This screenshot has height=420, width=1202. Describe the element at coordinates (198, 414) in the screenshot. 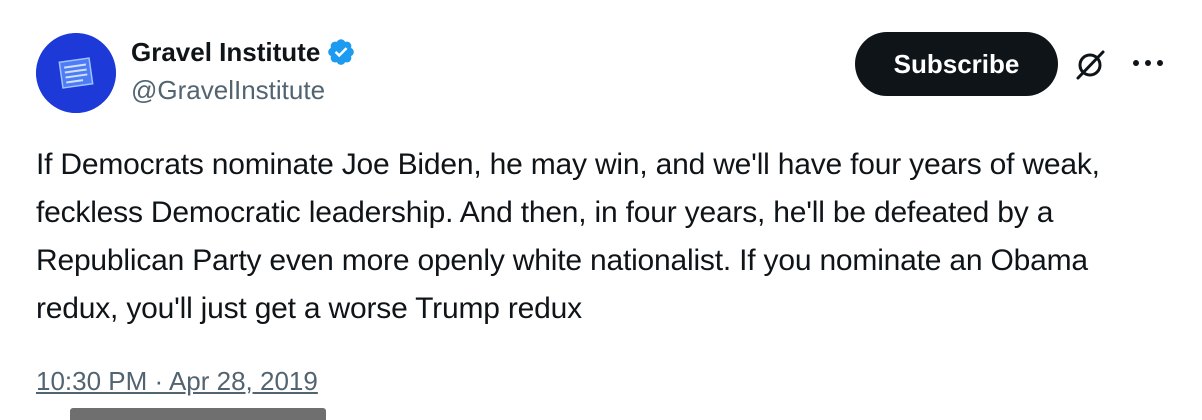

I see `tooltip-bar` at that location.